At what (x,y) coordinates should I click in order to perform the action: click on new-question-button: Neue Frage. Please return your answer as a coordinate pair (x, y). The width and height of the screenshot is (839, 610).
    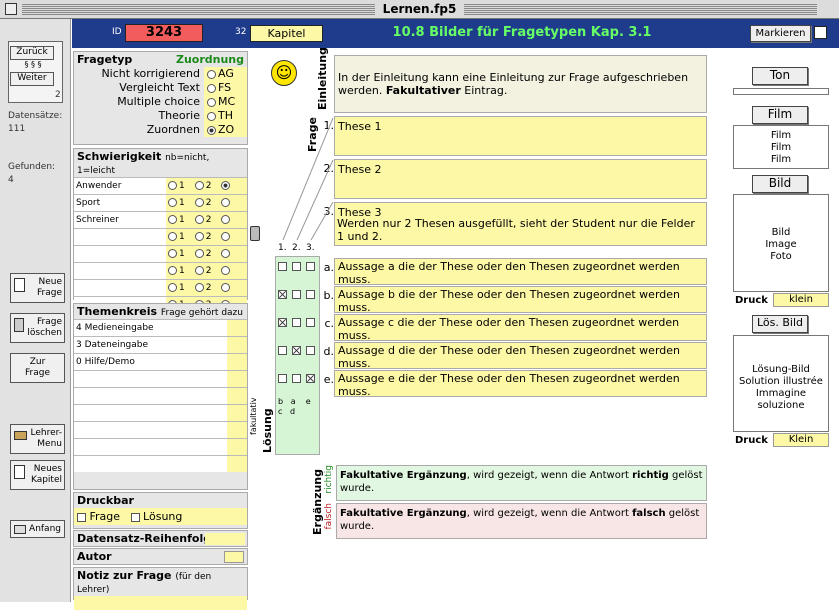
    Looking at the image, I should click on (37, 288).